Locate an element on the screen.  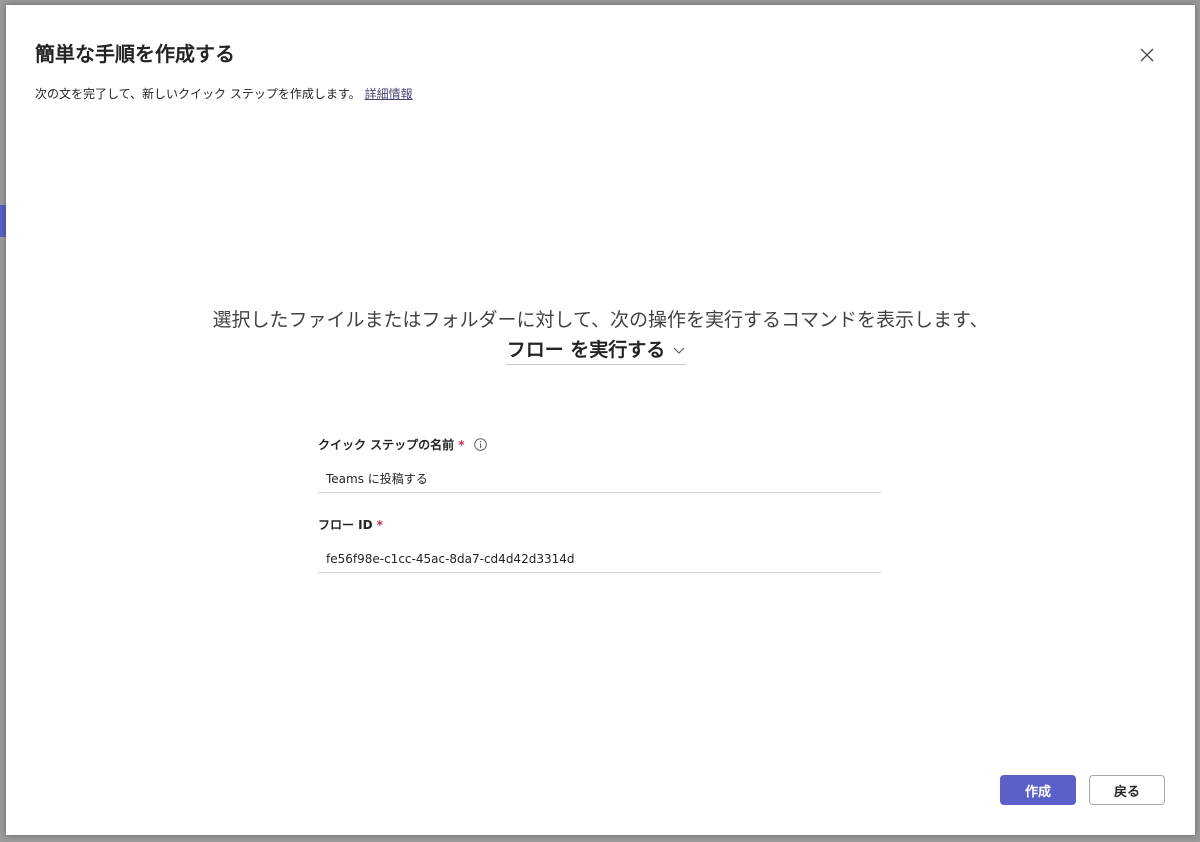
close-icon is located at coordinates (1147, 55).